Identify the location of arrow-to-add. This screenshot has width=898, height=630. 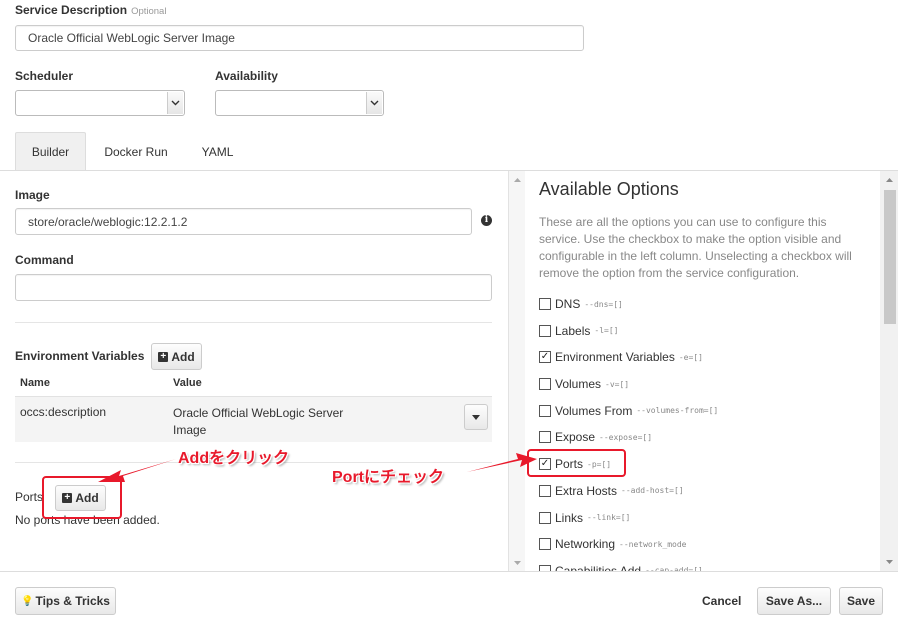
(137, 470).